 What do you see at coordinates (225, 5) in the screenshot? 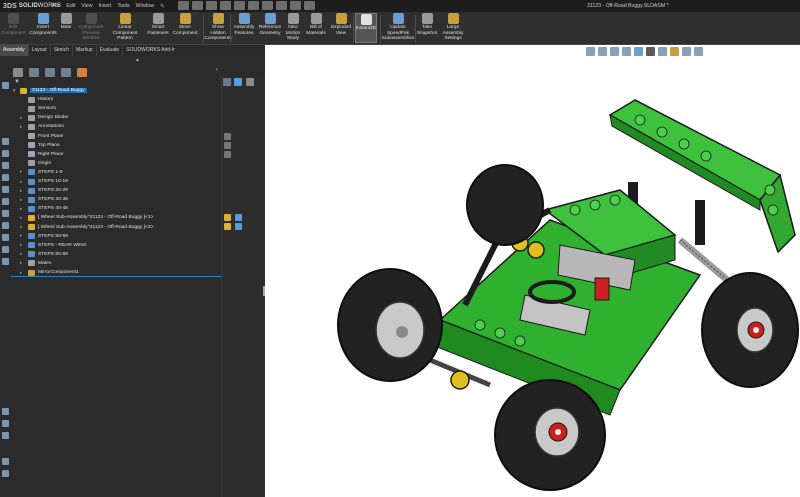
I see `print-icon` at bounding box center [225, 5].